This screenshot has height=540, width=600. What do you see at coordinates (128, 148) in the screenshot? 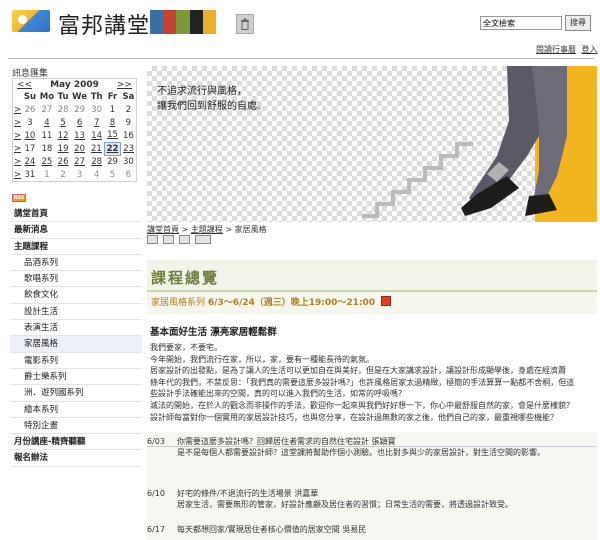
I see `calendar-day: 23` at bounding box center [128, 148].